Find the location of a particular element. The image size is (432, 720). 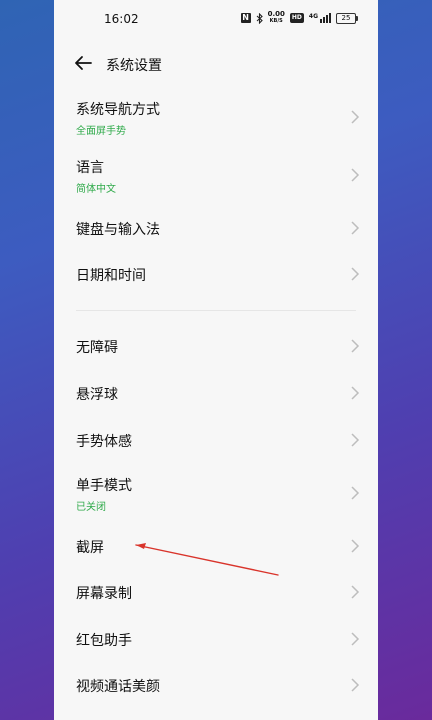

battery-level: 25 is located at coordinates (346, 17).